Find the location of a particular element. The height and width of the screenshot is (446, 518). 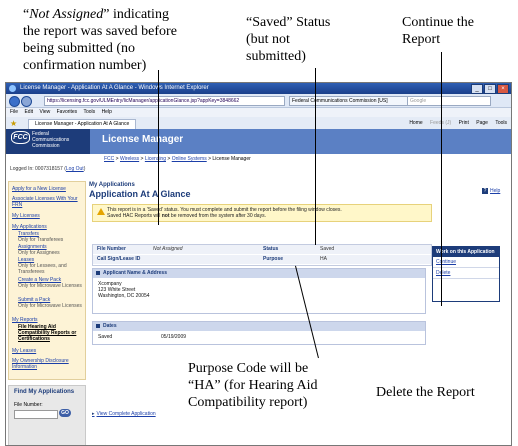

sidebar-note-assignments: Only for Assignees is located at coordinates (39, 253).